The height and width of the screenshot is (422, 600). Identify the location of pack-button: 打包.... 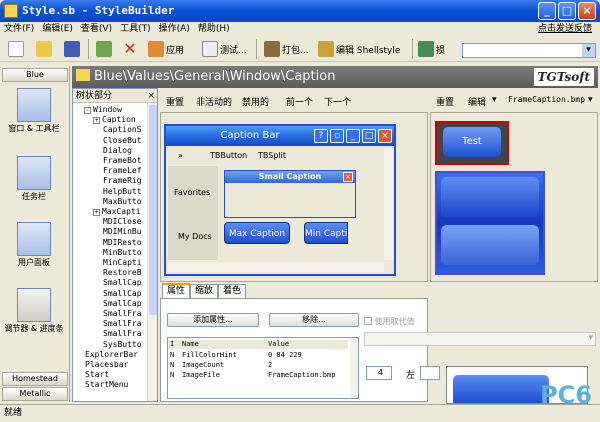
(286, 49).